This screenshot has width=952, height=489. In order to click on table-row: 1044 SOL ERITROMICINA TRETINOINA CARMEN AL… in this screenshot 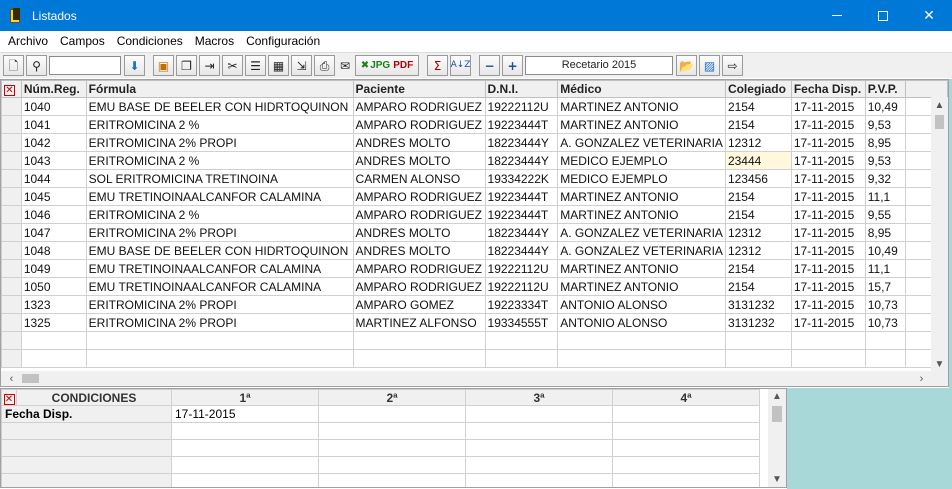, I will do `click(474, 178)`.